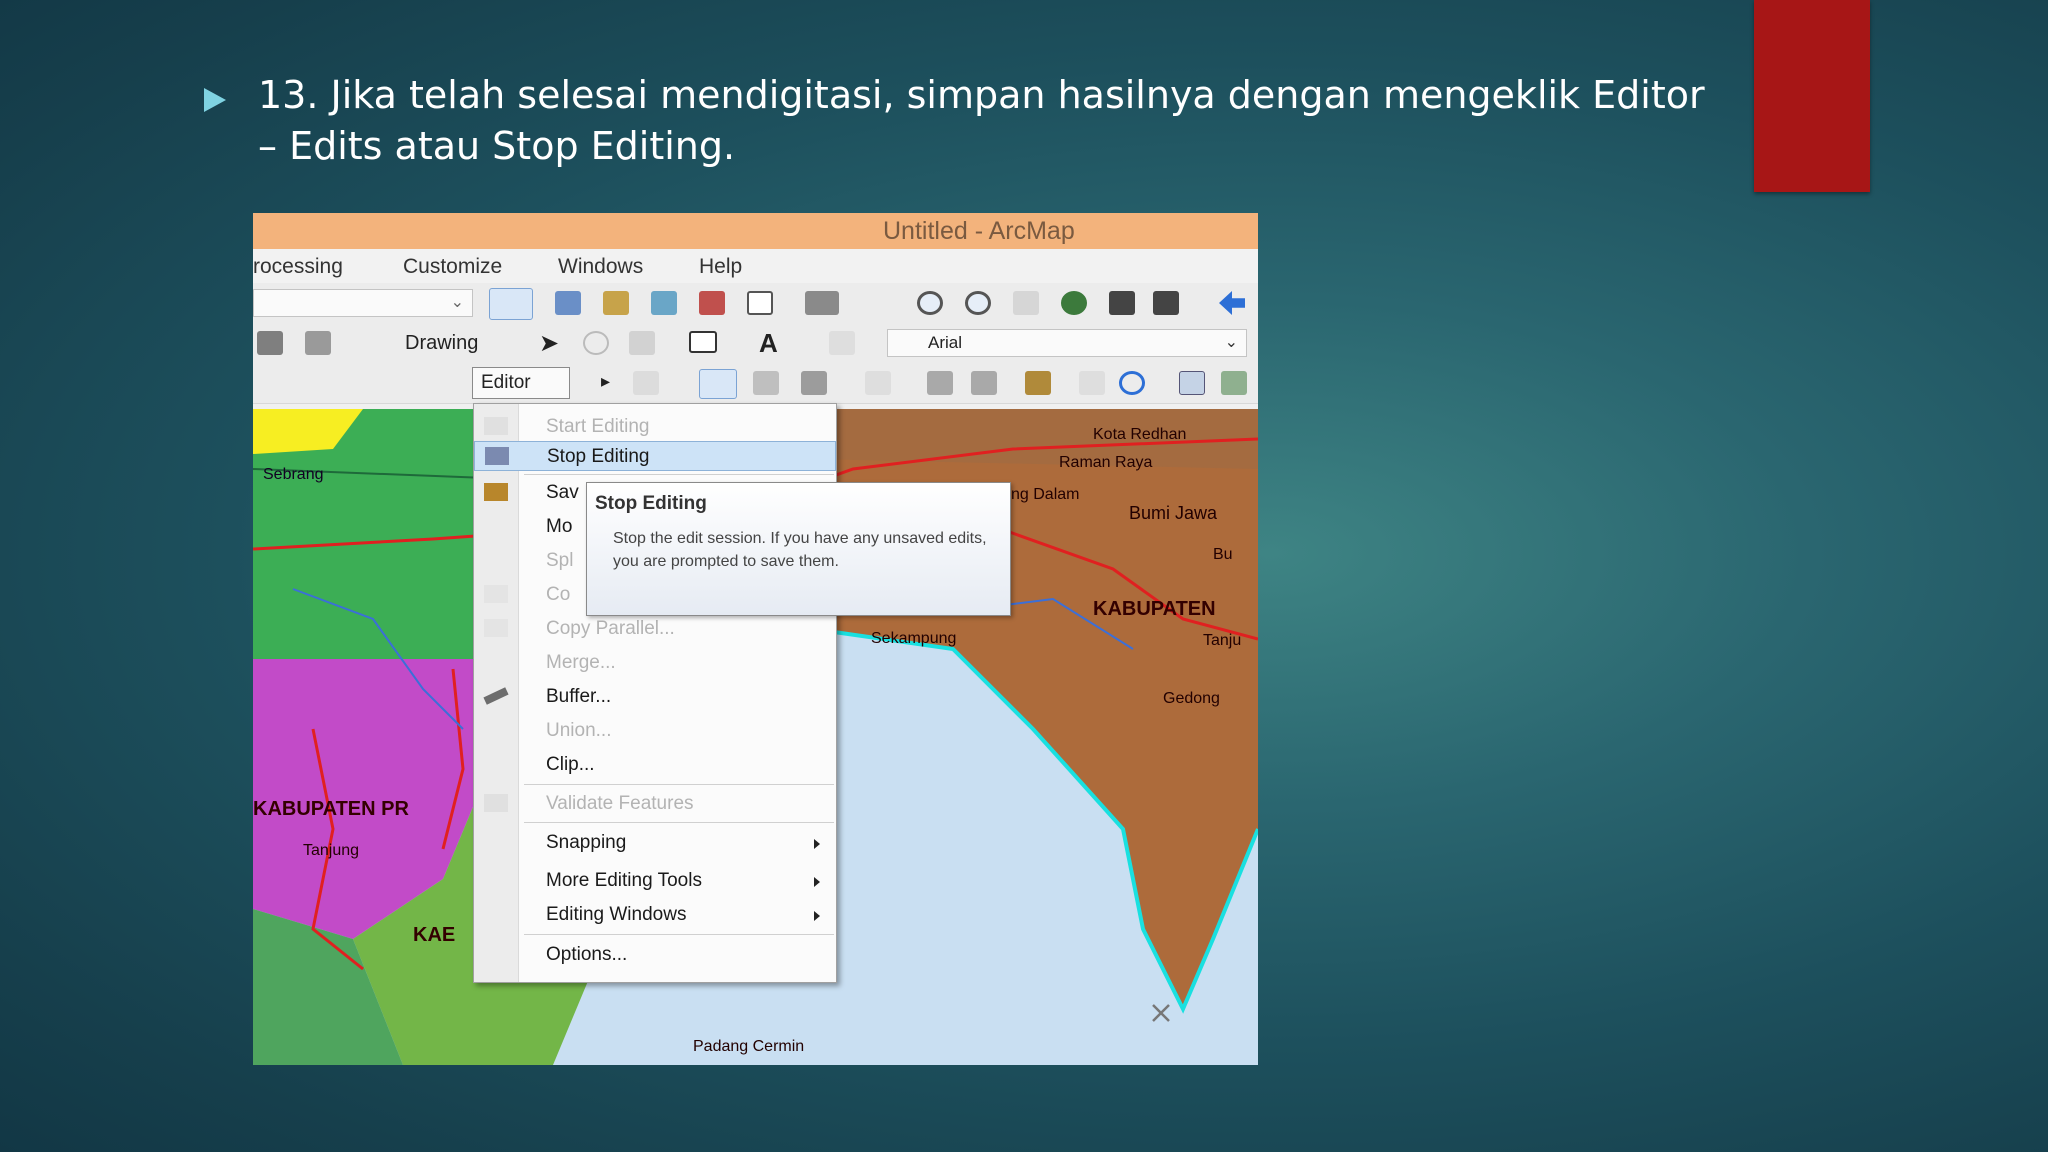 This screenshot has height=1152, width=2048. I want to click on rectangle-icon, so click(703, 342).